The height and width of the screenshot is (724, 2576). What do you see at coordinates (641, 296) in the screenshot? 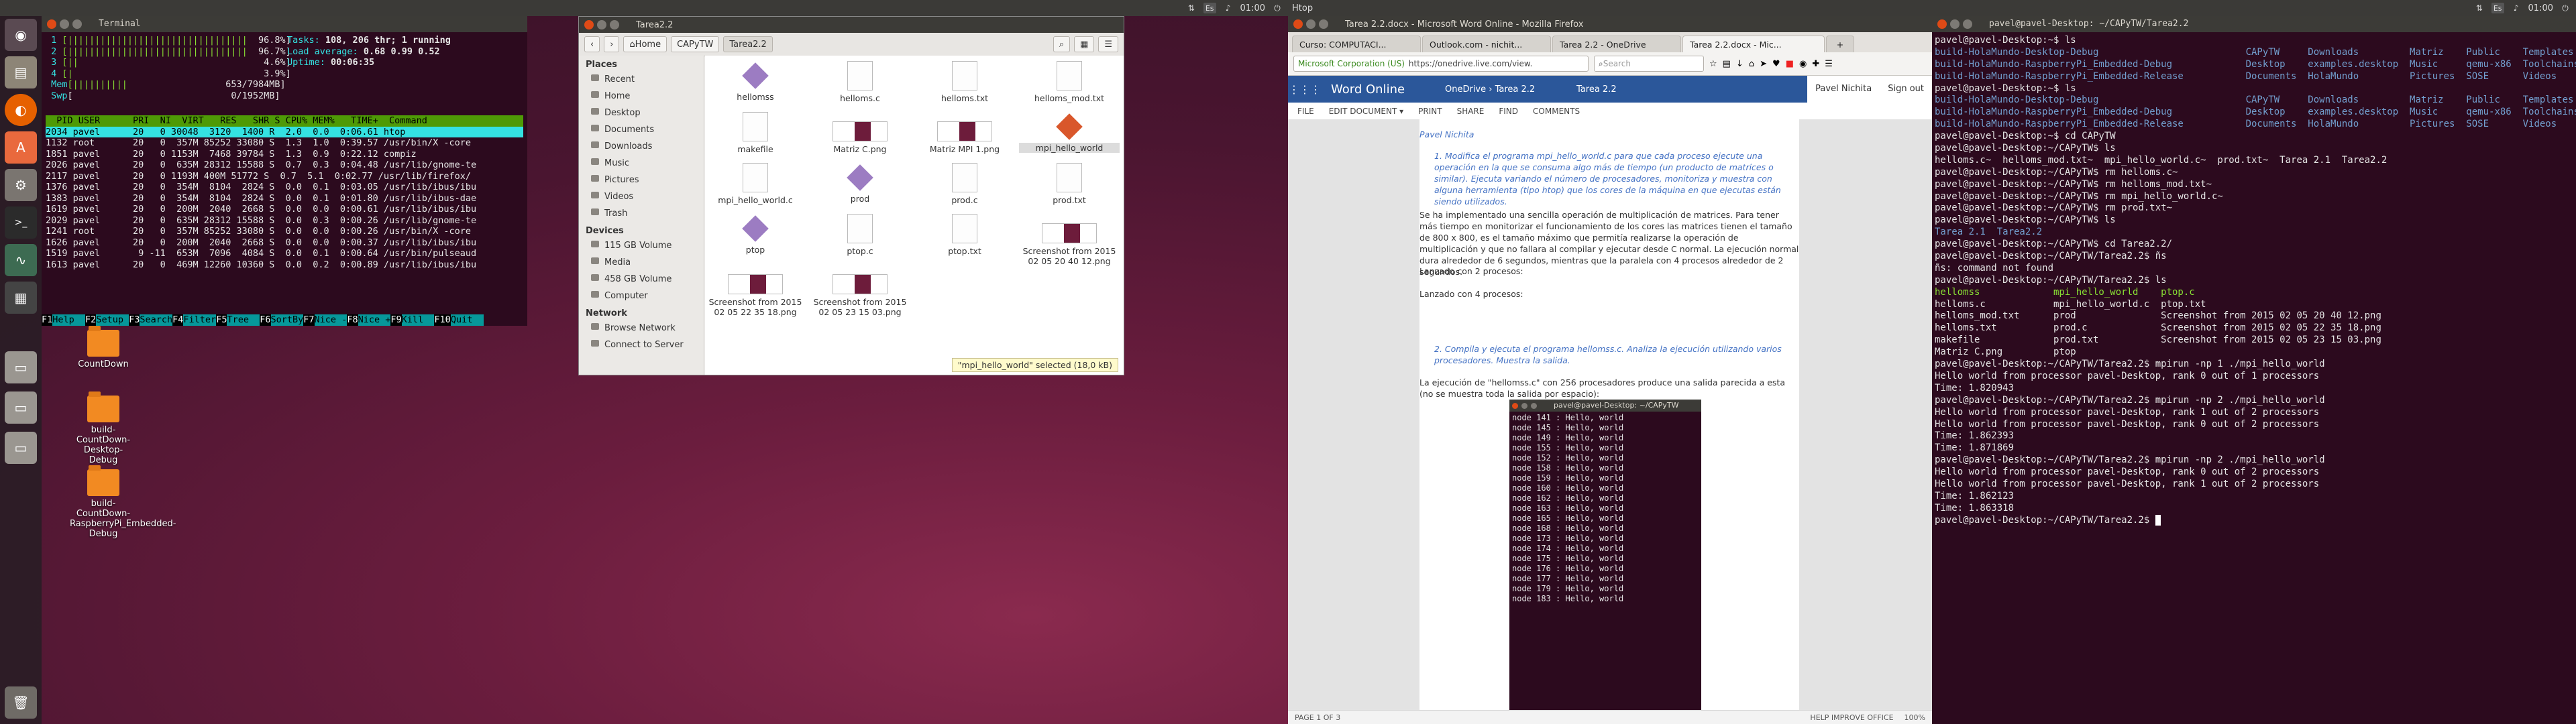
I see `sidebar-item: Computer` at bounding box center [641, 296].